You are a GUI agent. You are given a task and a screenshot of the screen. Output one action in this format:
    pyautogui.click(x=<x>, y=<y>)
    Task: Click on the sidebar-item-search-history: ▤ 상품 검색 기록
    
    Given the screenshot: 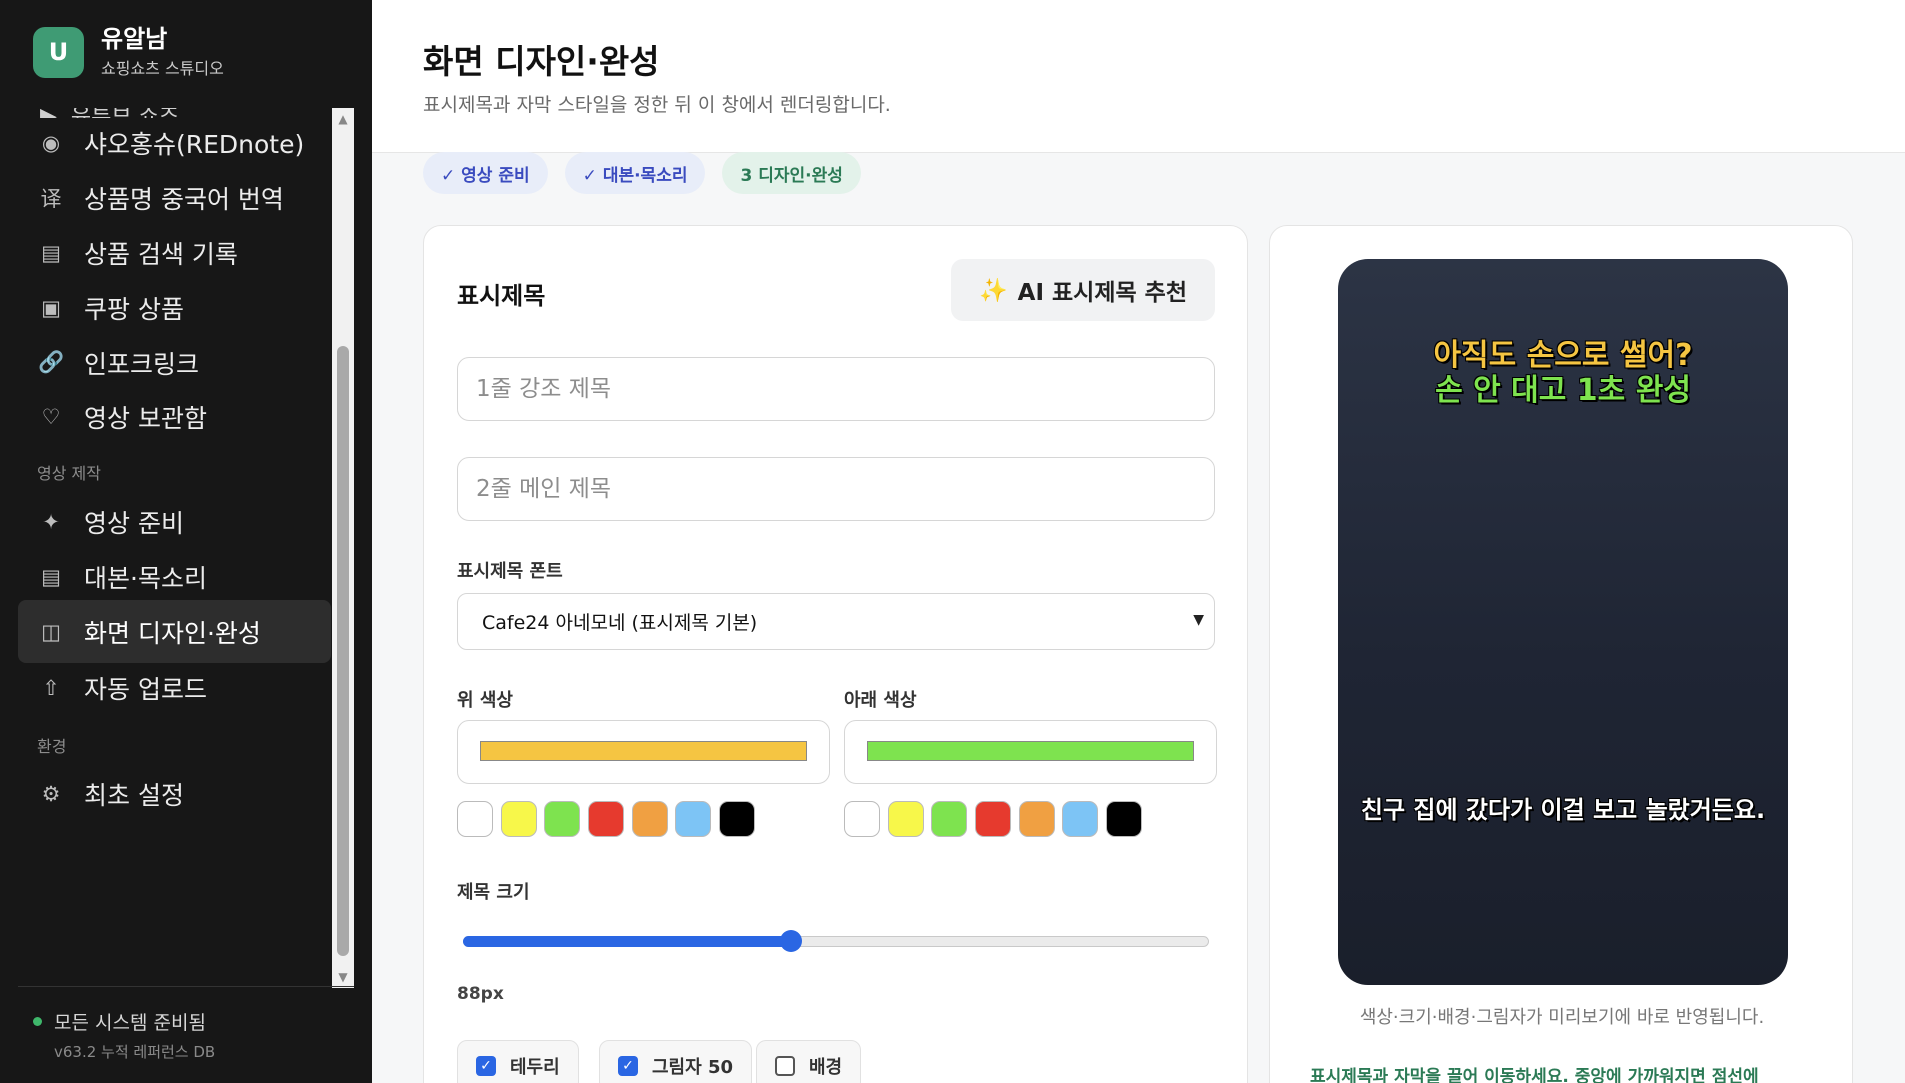 What is the action you would take?
    pyautogui.click(x=174, y=252)
    